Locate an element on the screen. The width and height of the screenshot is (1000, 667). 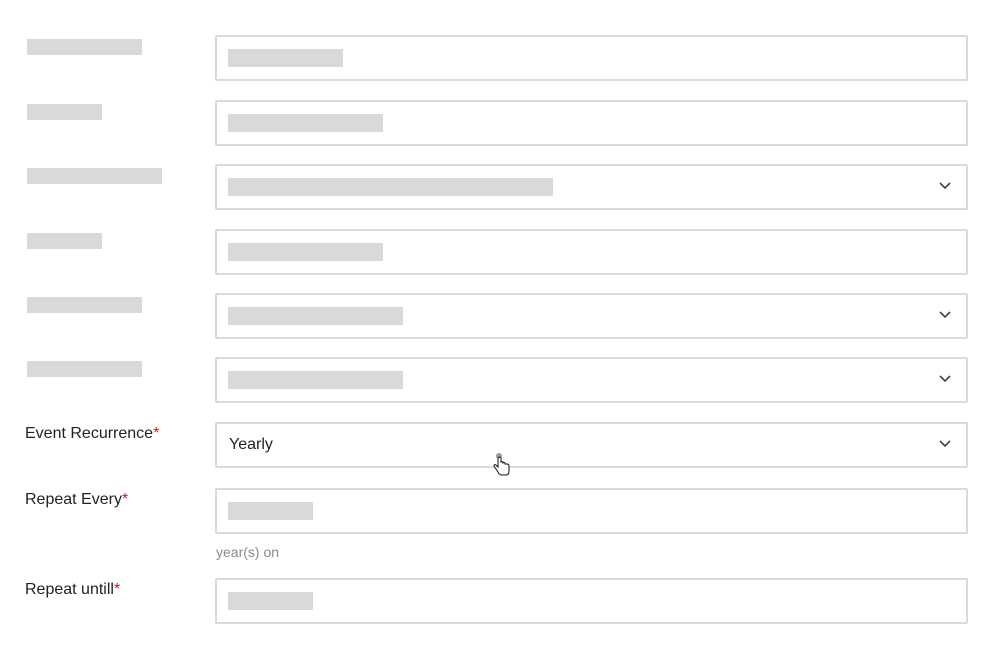
repeat-until-input is located at coordinates (591, 601).